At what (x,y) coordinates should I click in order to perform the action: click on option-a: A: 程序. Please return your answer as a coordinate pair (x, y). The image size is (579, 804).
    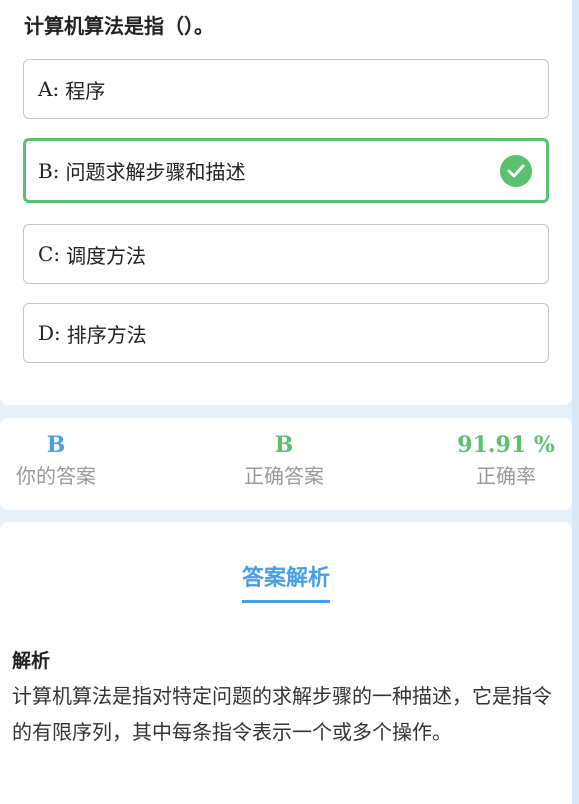
    Looking at the image, I should click on (286, 89).